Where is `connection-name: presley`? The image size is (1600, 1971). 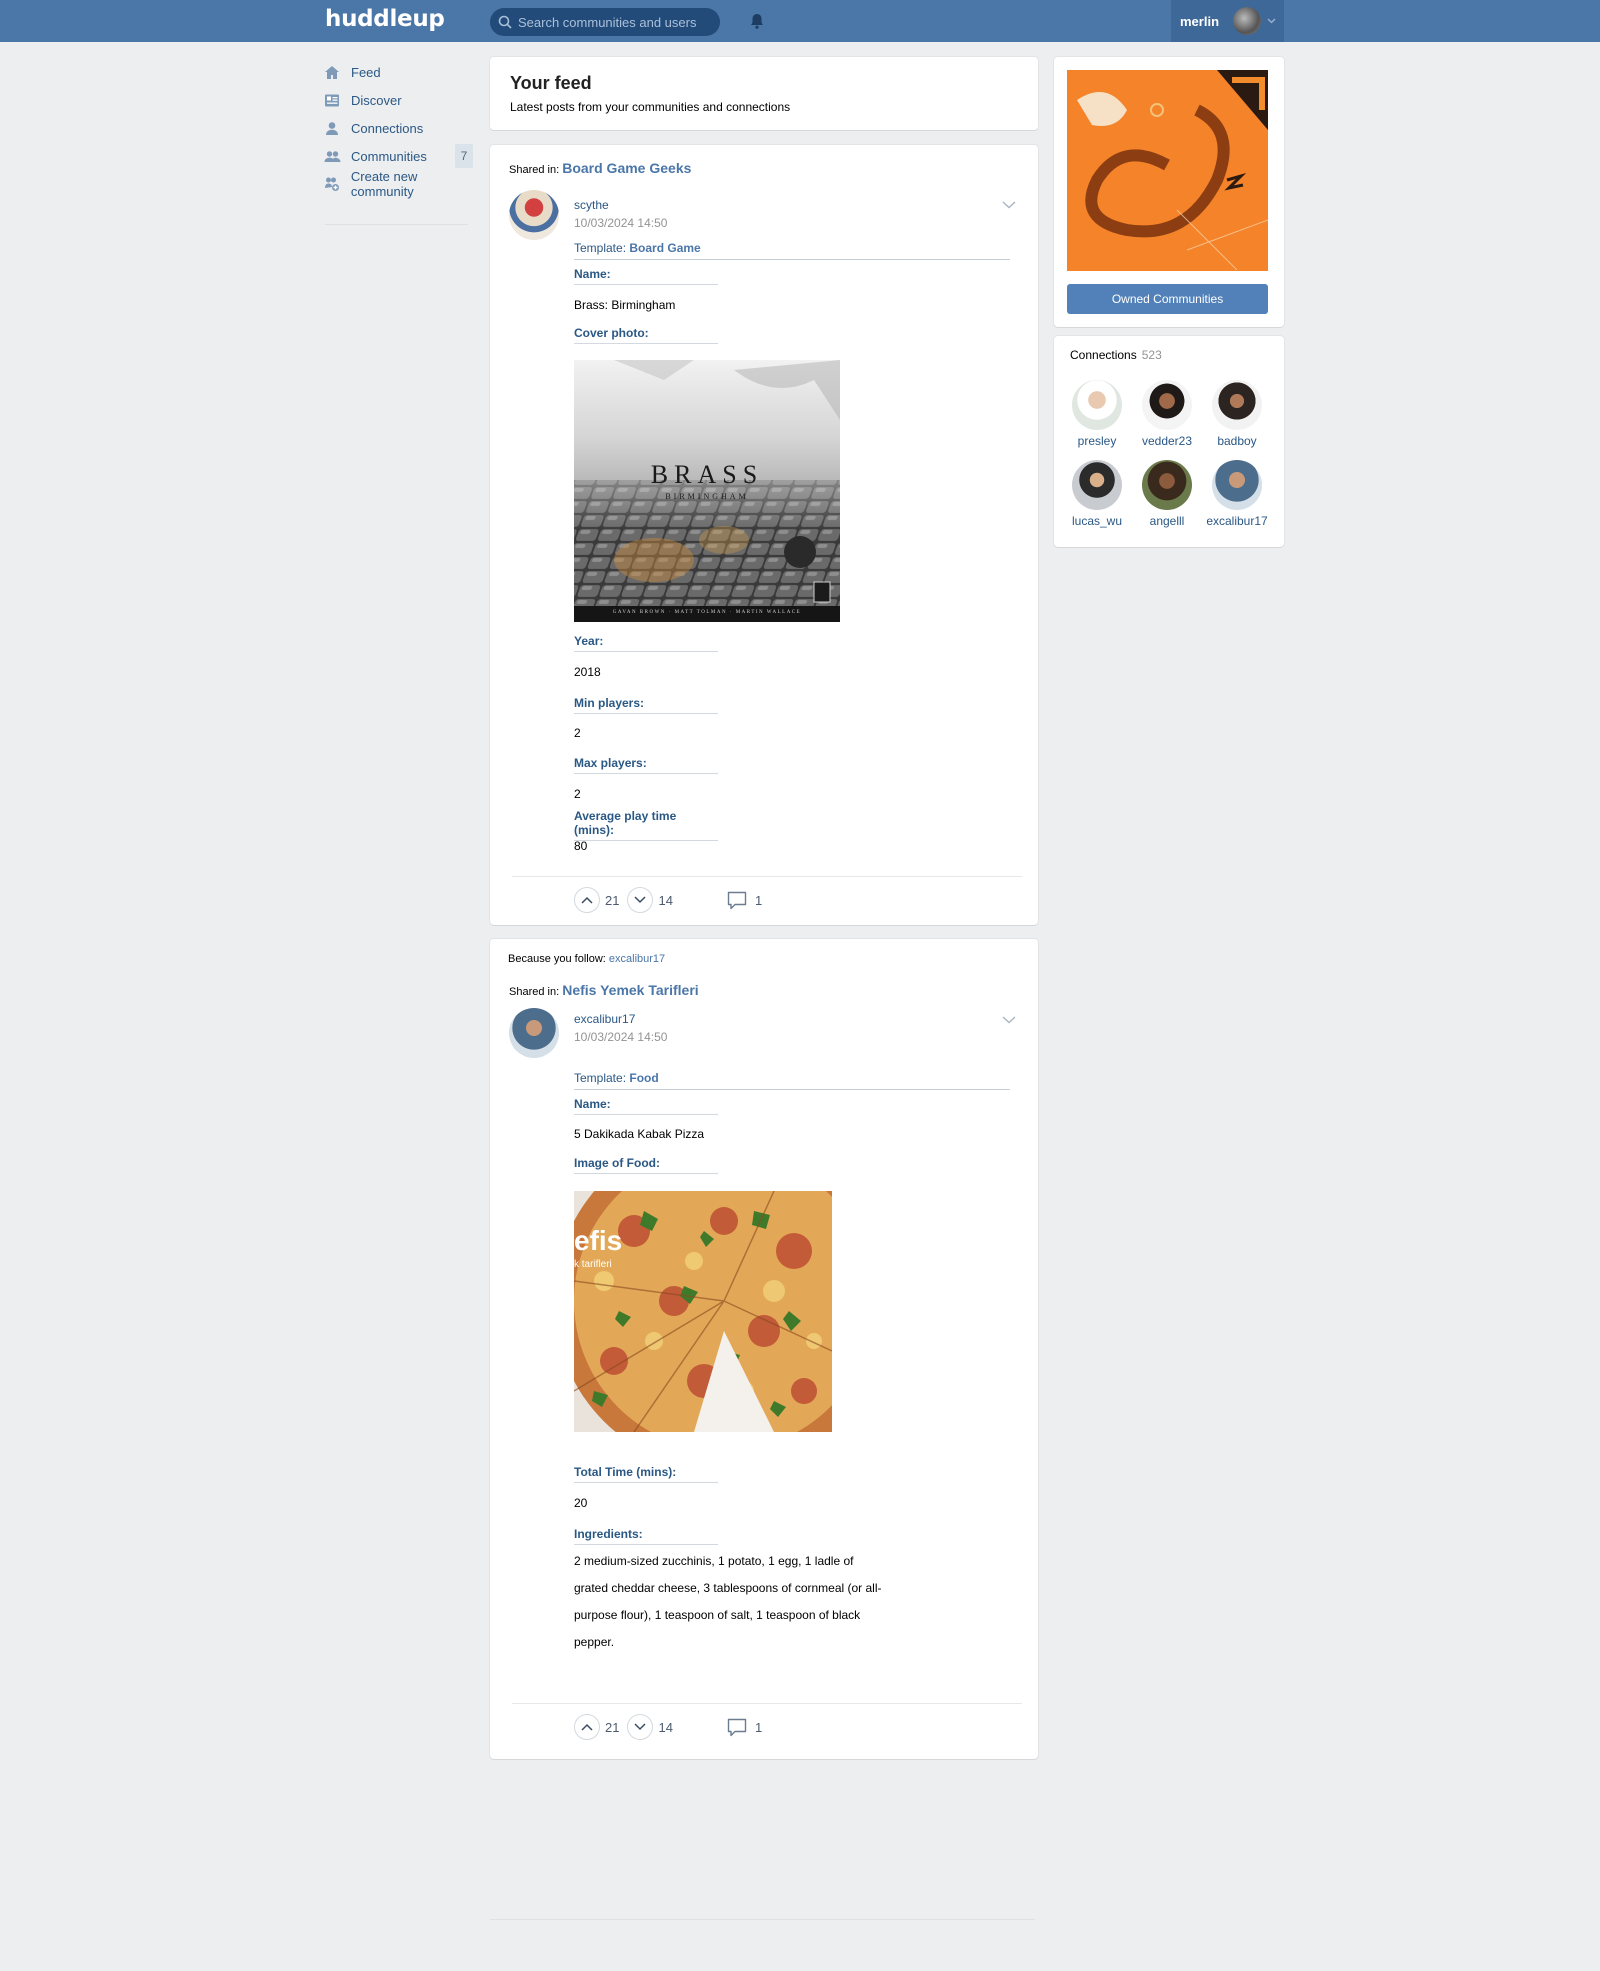 connection-name: presley is located at coordinates (1097, 441).